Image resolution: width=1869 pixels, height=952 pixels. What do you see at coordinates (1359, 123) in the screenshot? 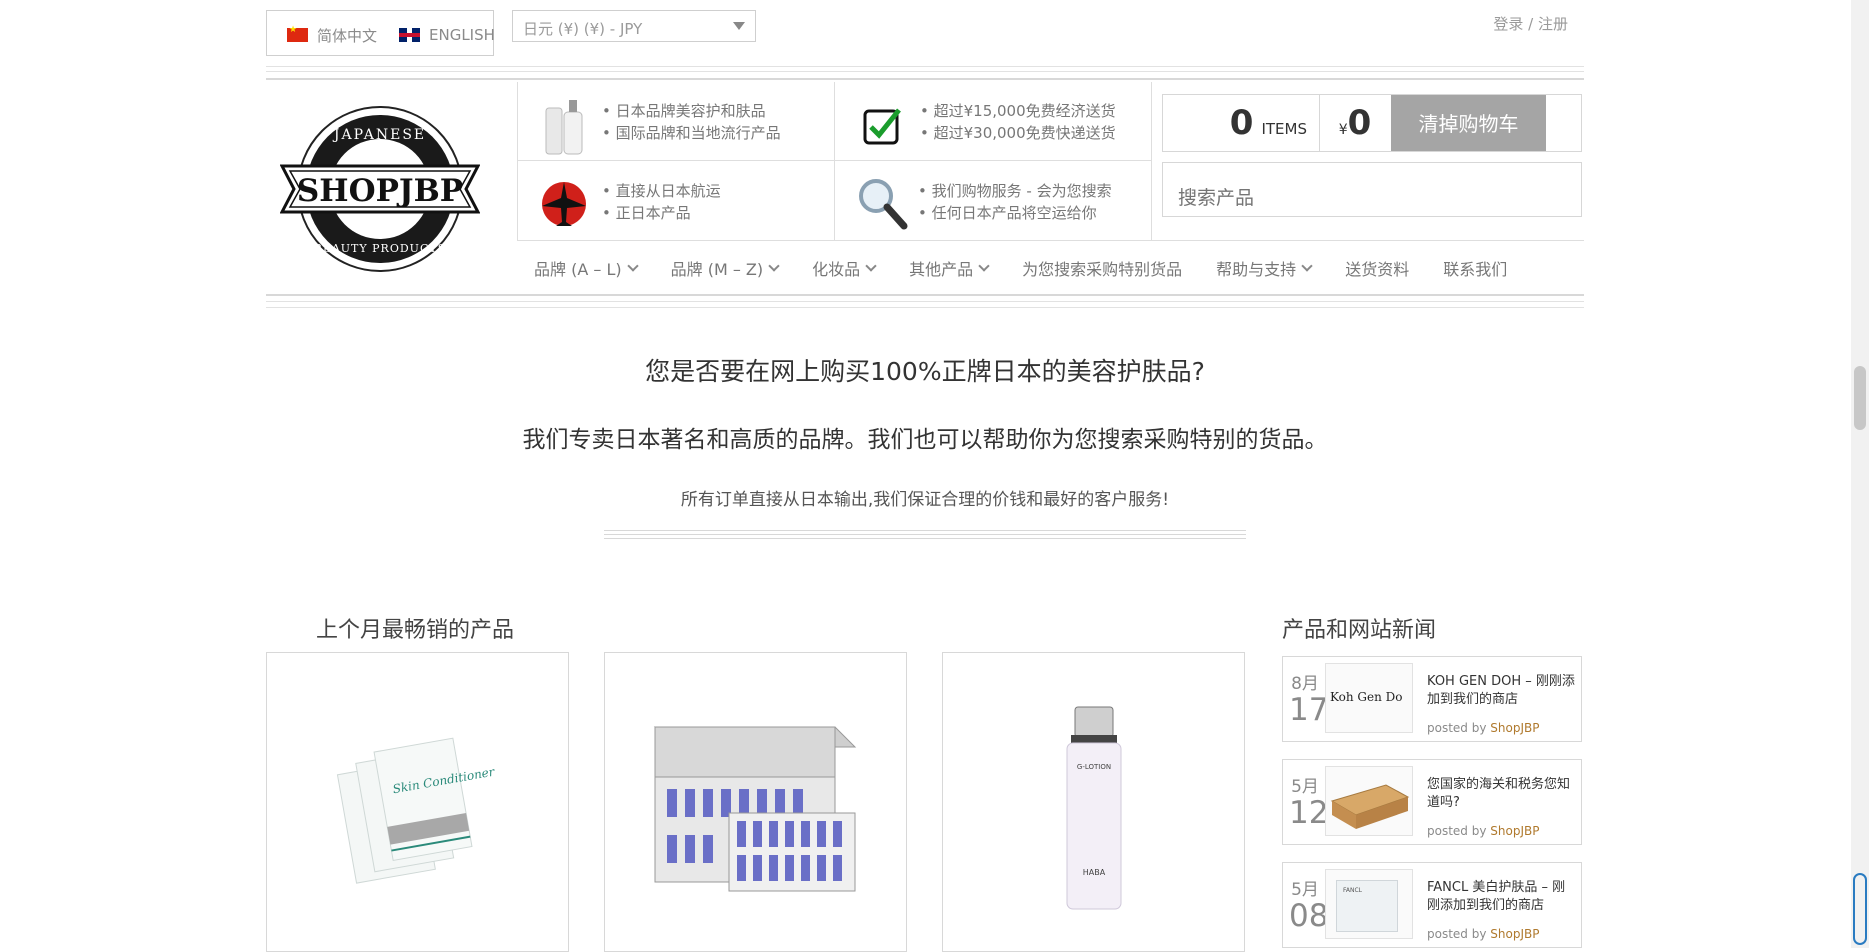
I see `cart-total-value: 0` at bounding box center [1359, 123].